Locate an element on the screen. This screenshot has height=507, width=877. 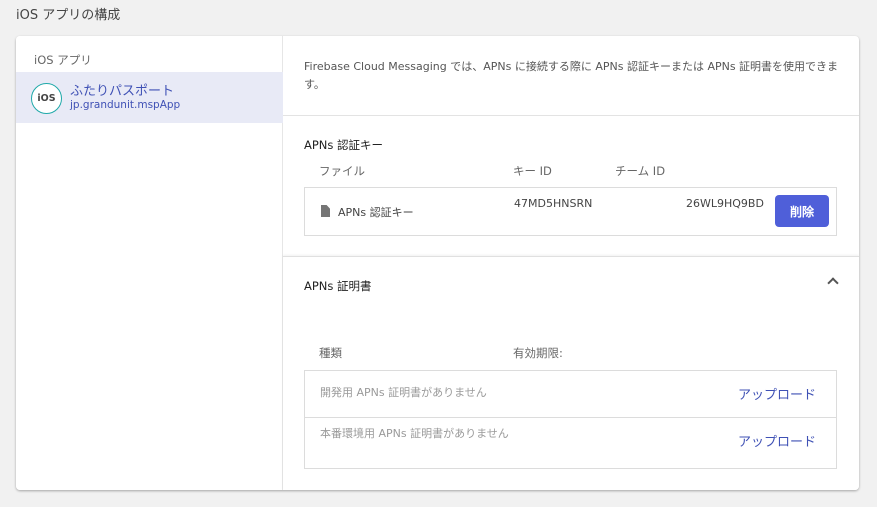
upload-prod-cert-link: アップロード is located at coordinates (777, 440).